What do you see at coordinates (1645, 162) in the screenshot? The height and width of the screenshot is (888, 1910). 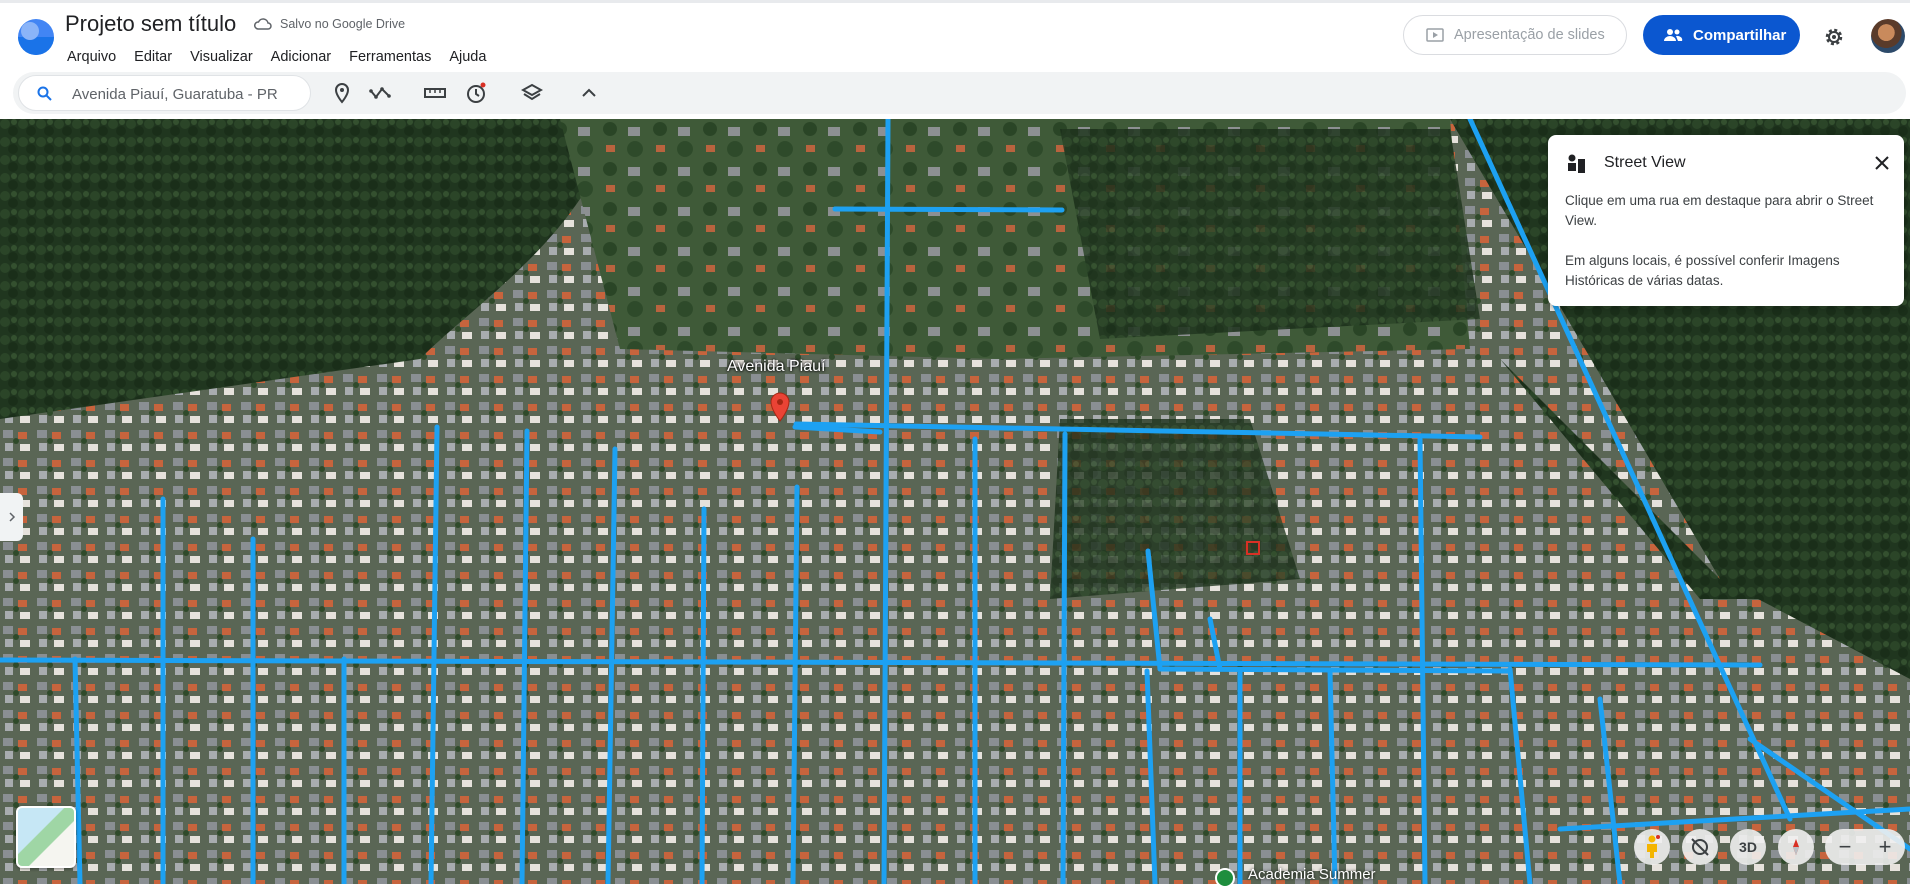 I see `street-view-title: Street View` at bounding box center [1645, 162].